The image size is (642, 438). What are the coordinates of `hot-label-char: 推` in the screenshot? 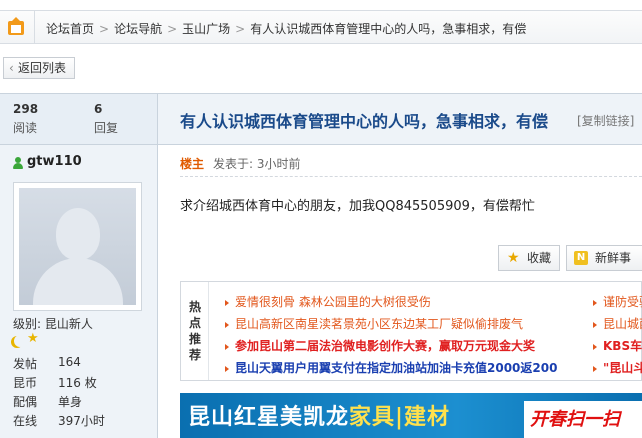 It's located at (195, 339).